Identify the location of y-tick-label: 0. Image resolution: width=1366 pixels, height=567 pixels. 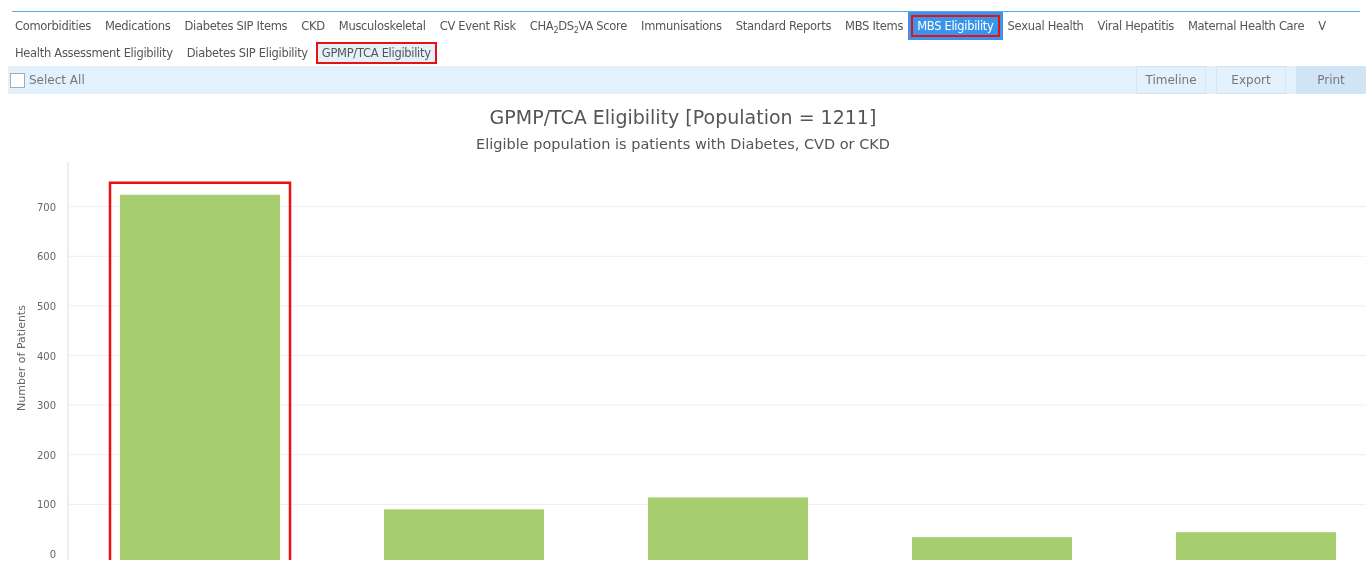
(52, 554).